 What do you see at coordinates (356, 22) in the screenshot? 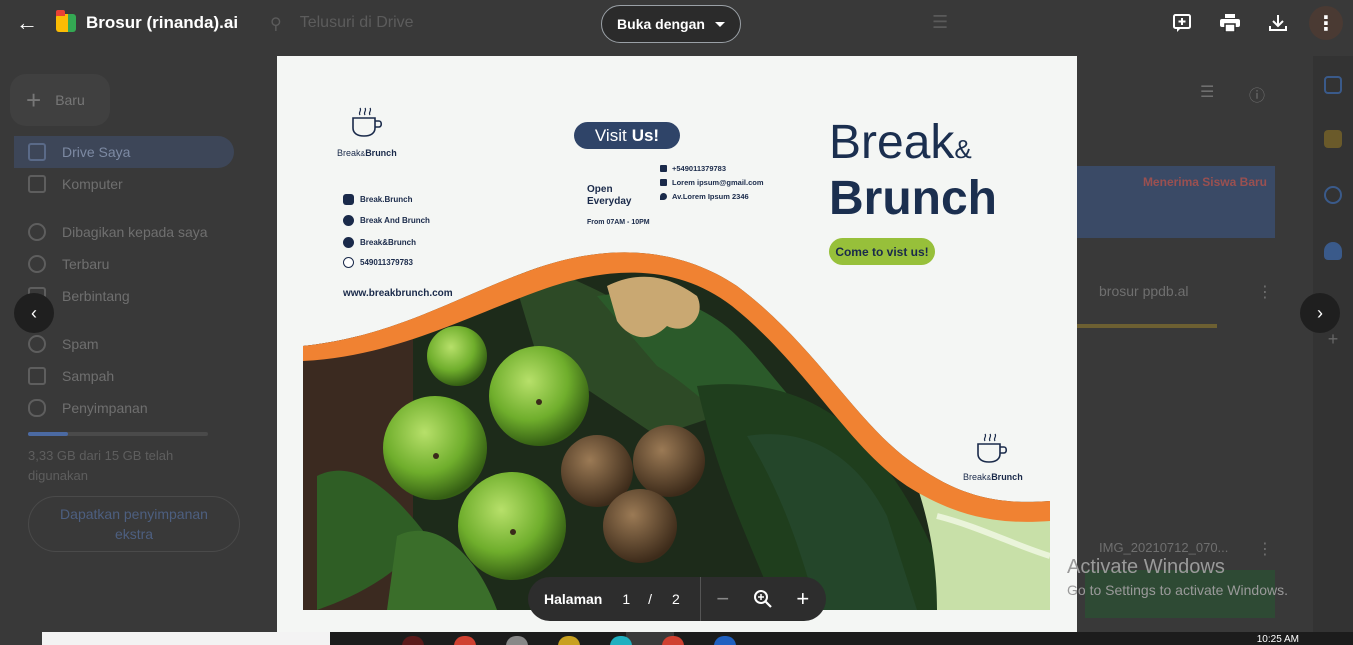
I see `search-placeholder: Telusuri di Drive` at bounding box center [356, 22].